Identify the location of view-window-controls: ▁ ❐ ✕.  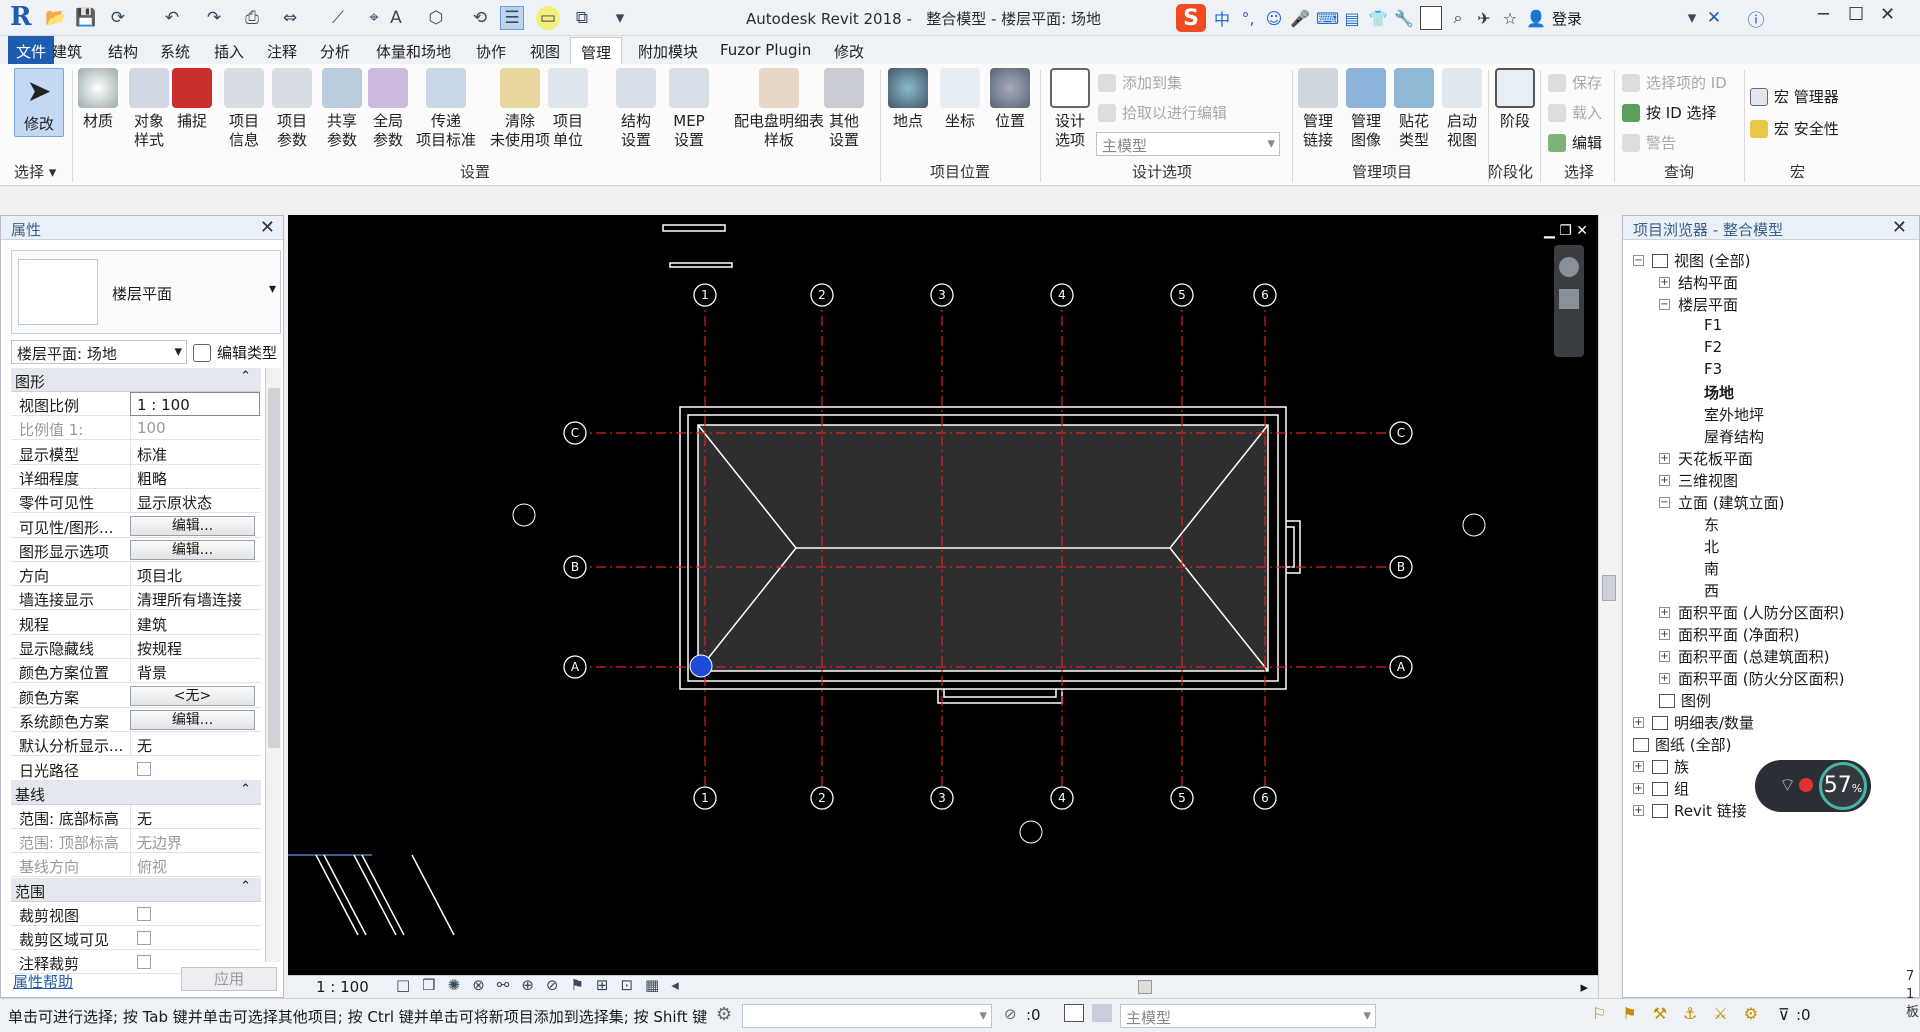
(1566, 231).